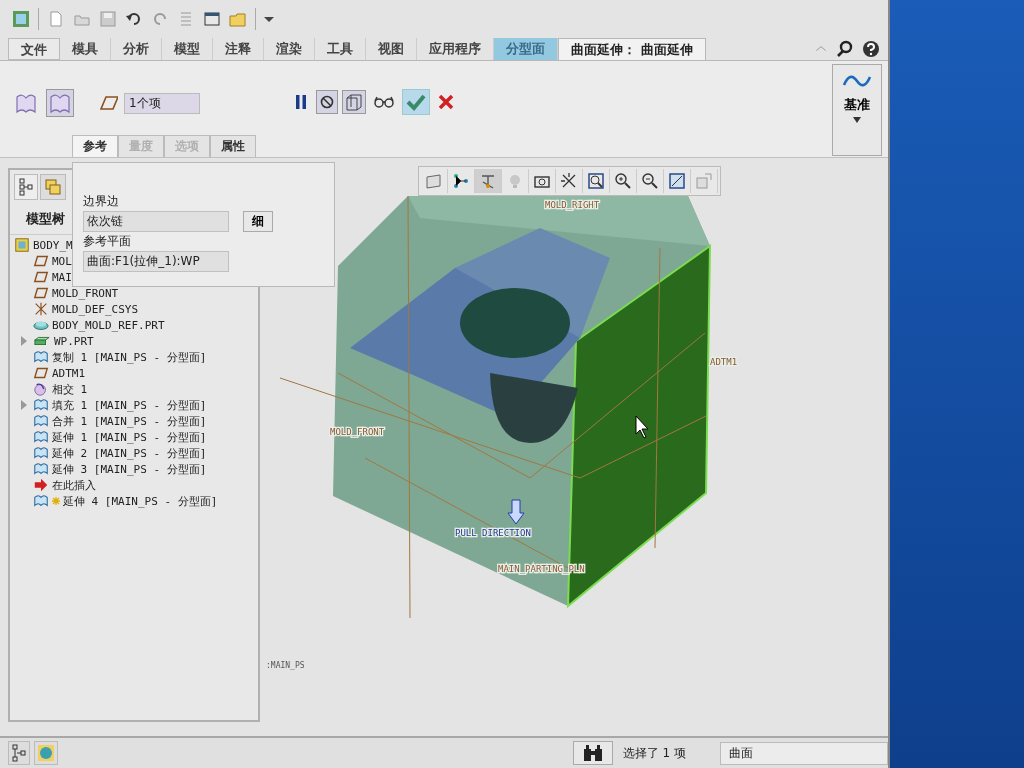  Describe the element at coordinates (136, 49) in the screenshot. I see `ribbon-tab: 分析` at that location.